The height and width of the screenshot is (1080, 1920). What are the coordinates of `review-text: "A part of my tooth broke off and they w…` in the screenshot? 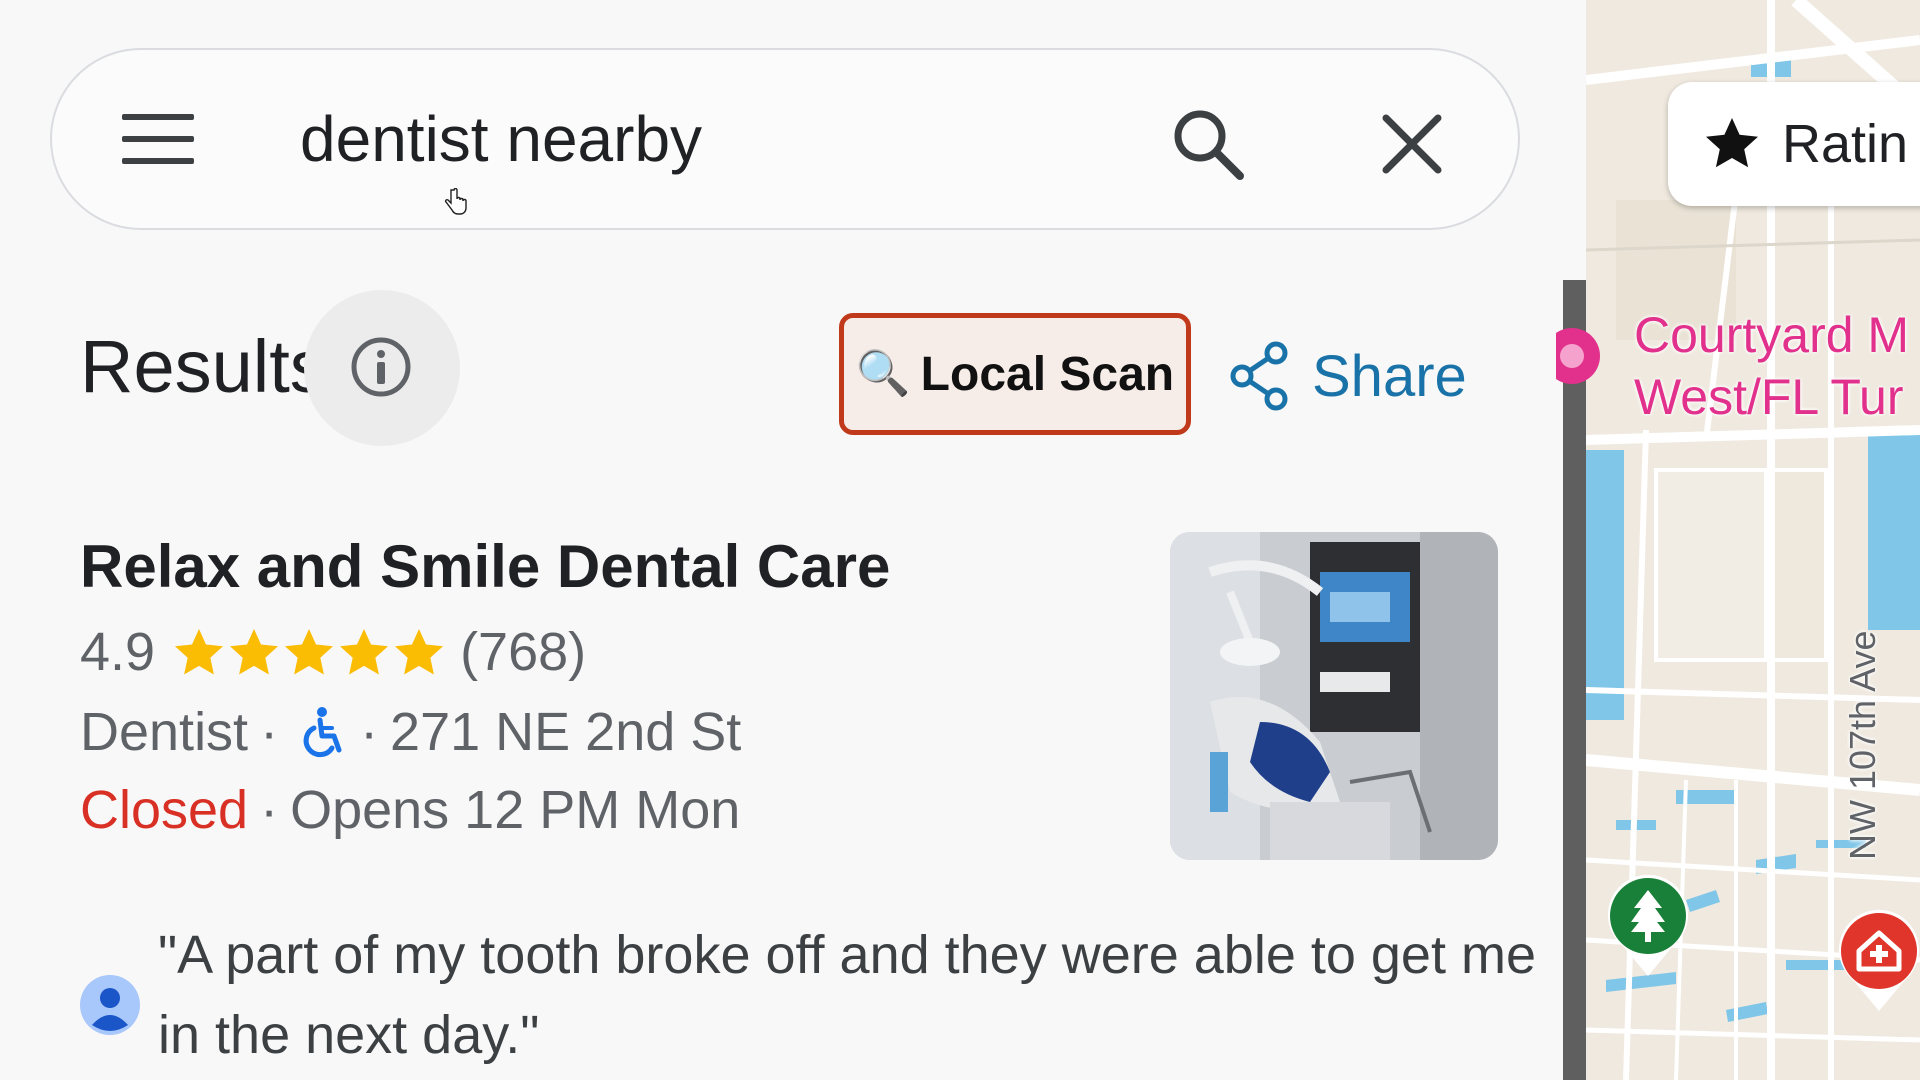 It's located at (847, 995).